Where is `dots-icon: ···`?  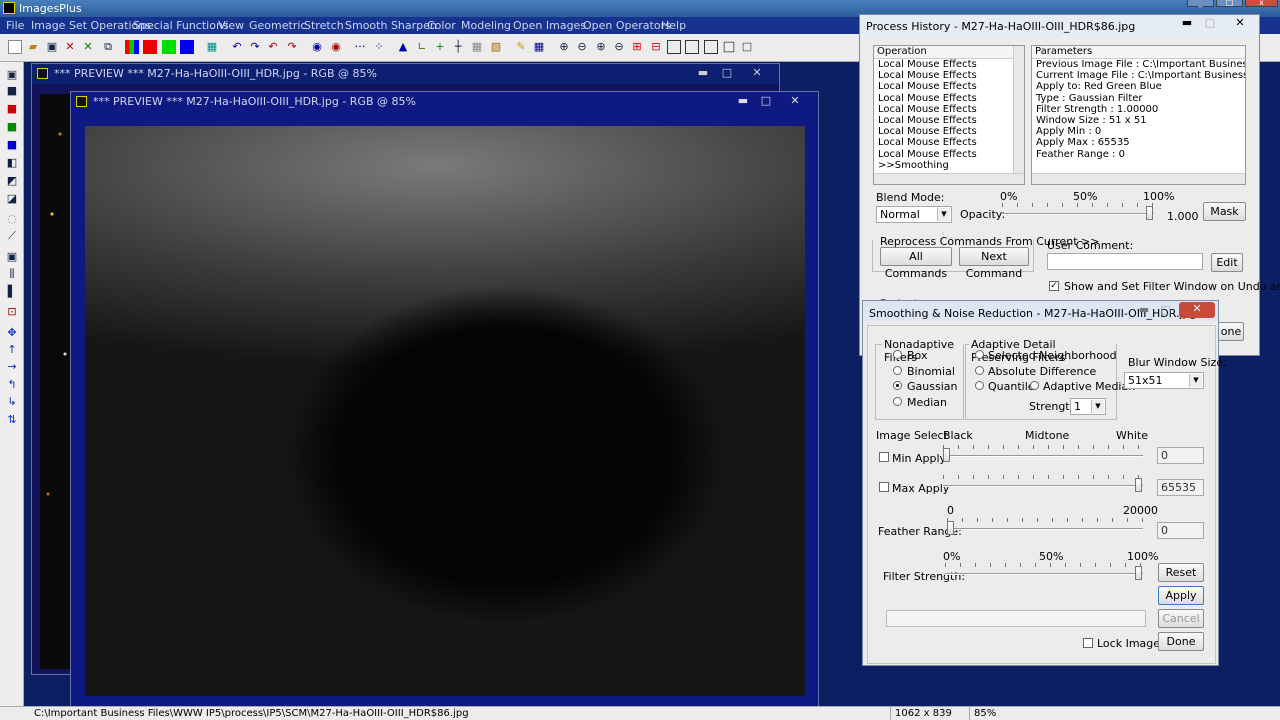 dots-icon: ··· is located at coordinates (360, 47).